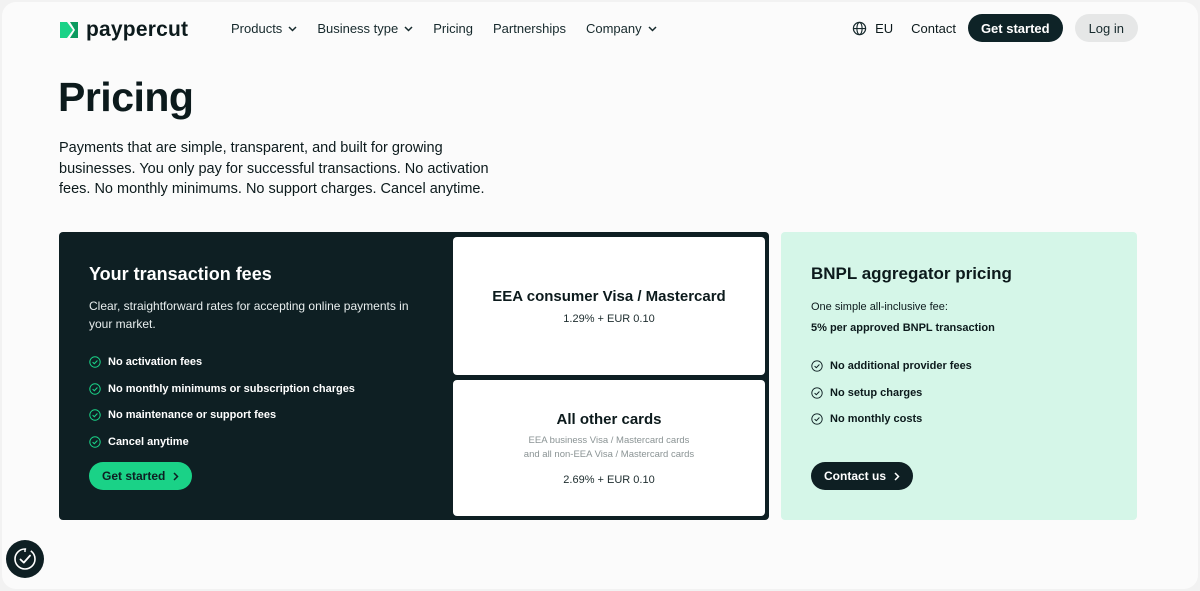 The image size is (1200, 591). Describe the element at coordinates (134, 476) in the screenshot. I see `button-label: Get started` at that location.